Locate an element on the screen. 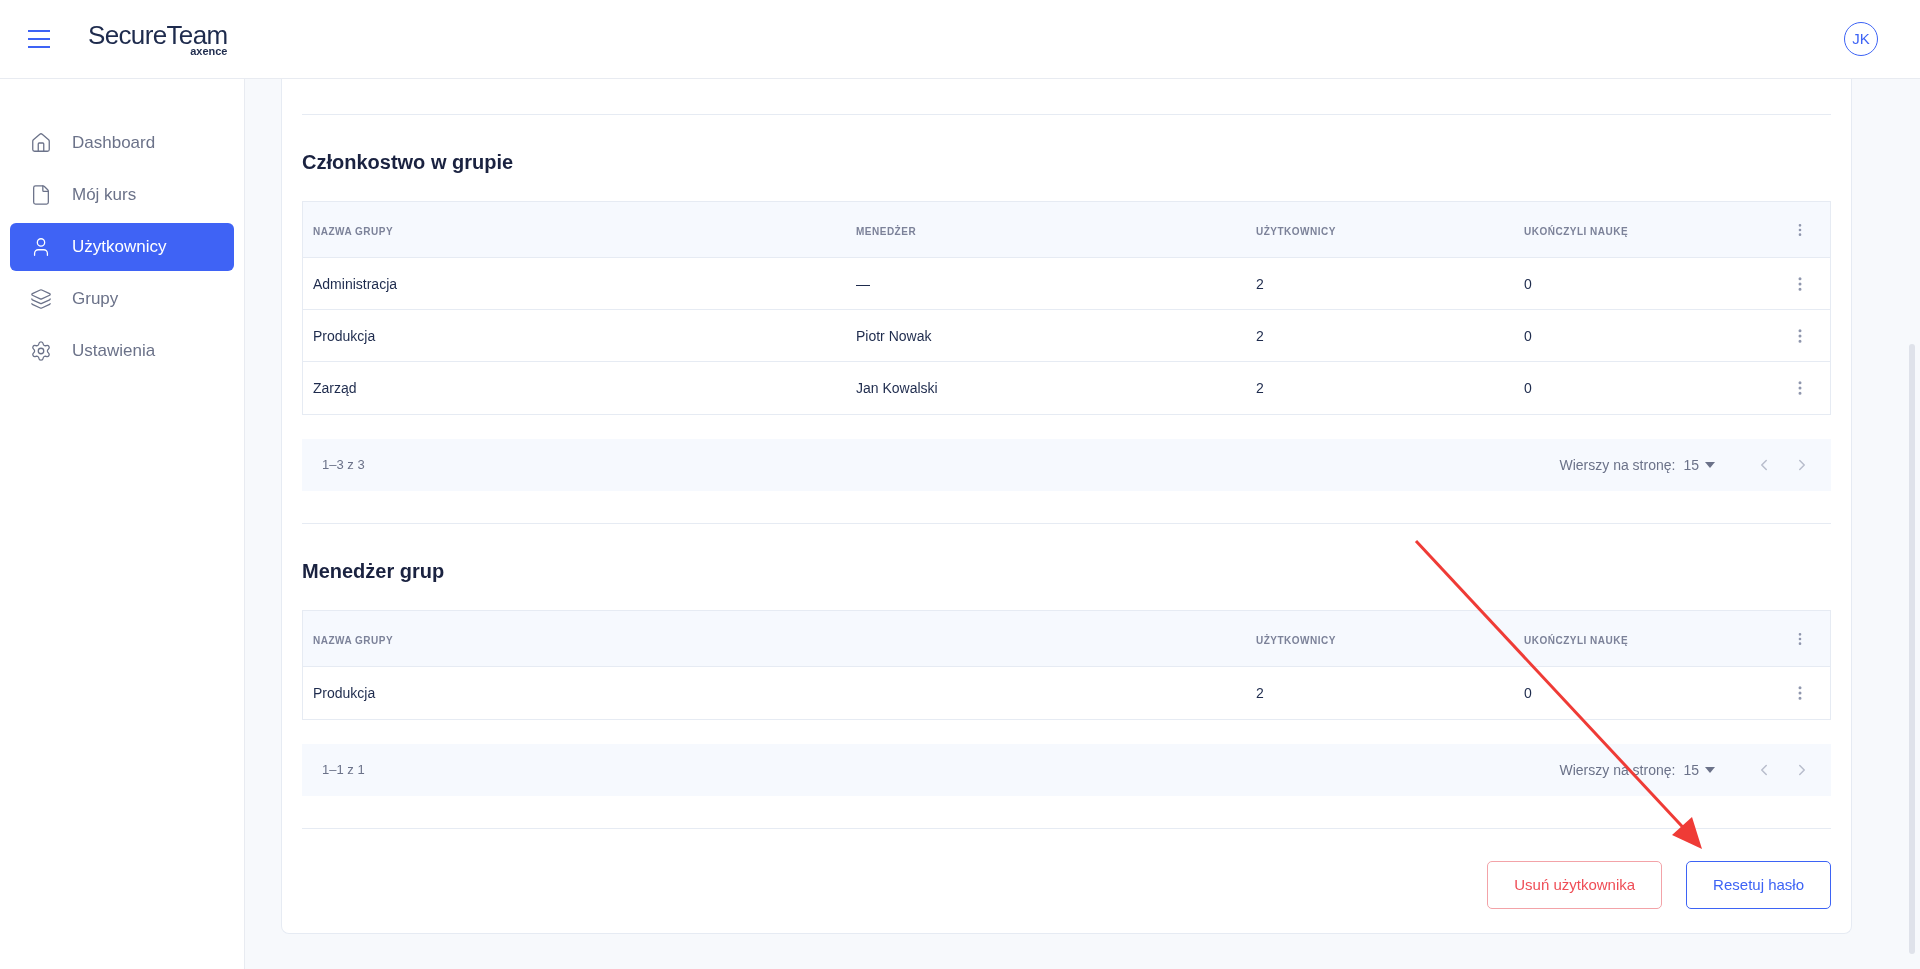 Image resolution: width=1920 pixels, height=969 pixels. sidebar-item: Dashboard is located at coordinates (122, 143).